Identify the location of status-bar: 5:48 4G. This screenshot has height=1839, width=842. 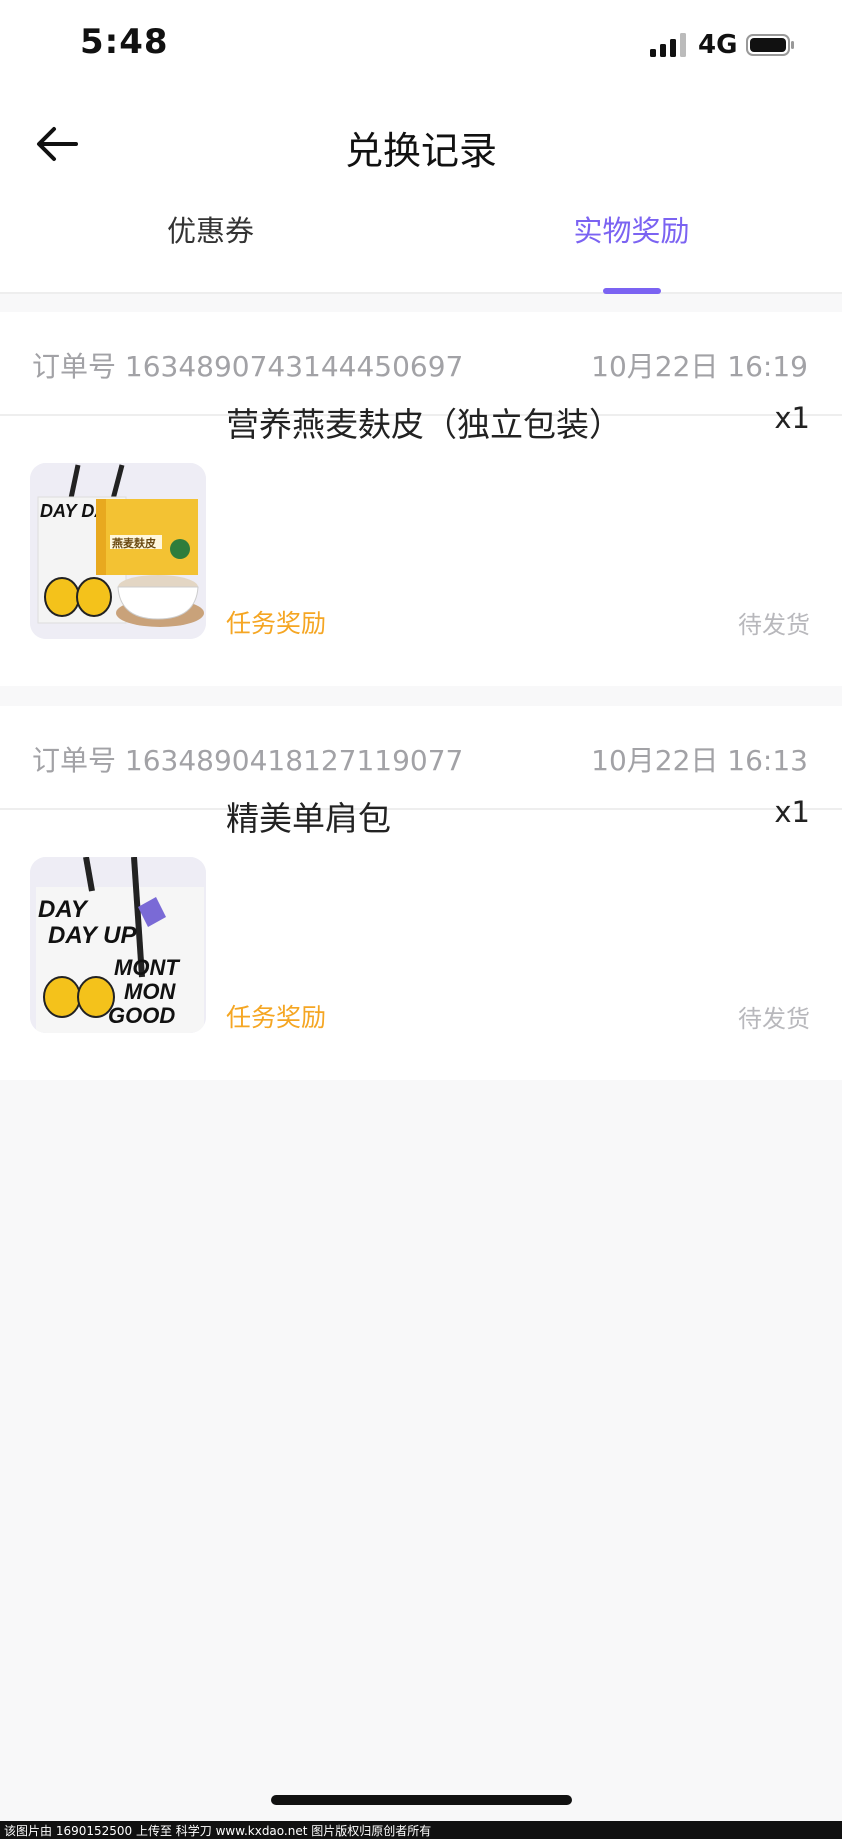
(421, 46).